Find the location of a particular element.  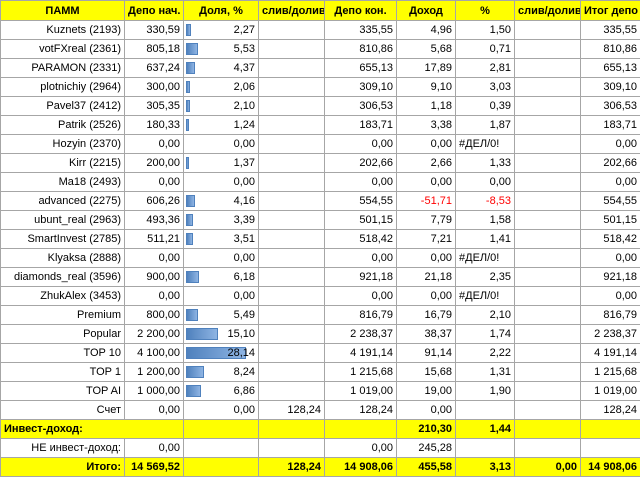

income-cell: 4,96 is located at coordinates (426, 30).